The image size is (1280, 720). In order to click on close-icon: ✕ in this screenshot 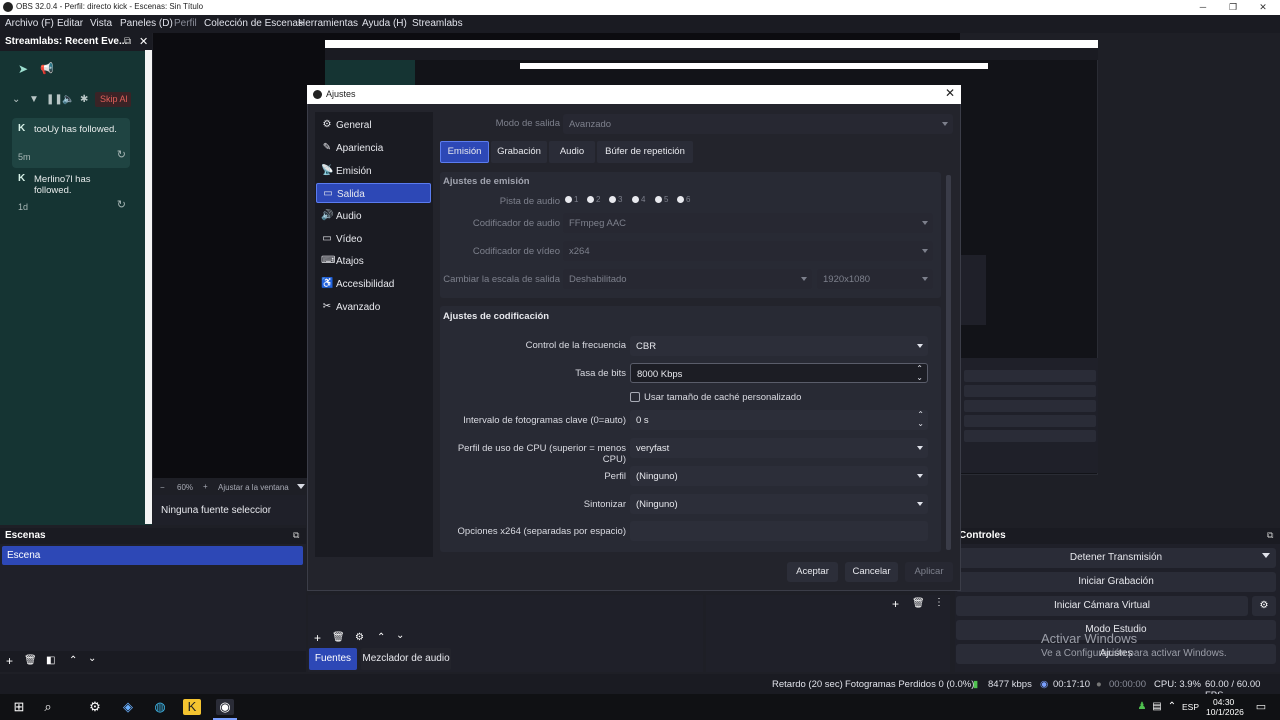, I will do `click(1263, 7)`.